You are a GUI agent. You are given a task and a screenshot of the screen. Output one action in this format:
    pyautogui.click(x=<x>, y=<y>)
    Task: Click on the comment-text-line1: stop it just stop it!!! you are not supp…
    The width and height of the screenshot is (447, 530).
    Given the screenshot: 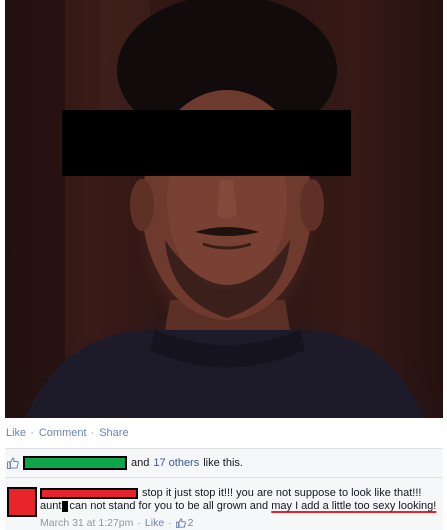 What is the action you would take?
    pyautogui.click(x=282, y=493)
    